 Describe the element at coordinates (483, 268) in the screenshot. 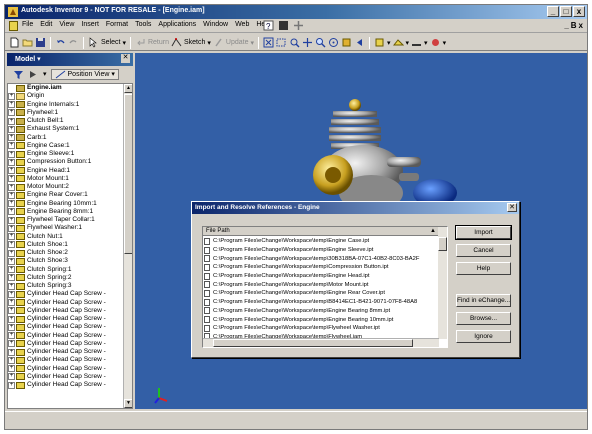

I see `help-button: Help` at that location.